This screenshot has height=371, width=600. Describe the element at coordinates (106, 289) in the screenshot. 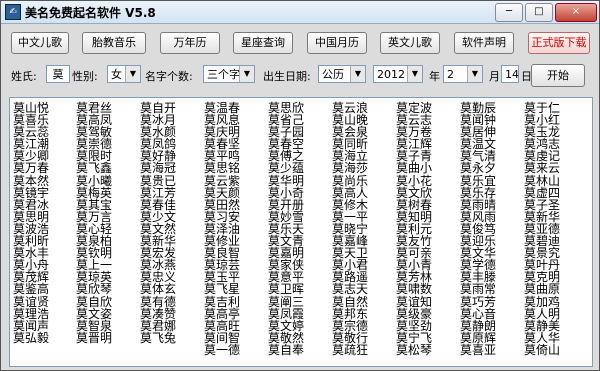

I see `result-name: 莫欣琴` at that location.